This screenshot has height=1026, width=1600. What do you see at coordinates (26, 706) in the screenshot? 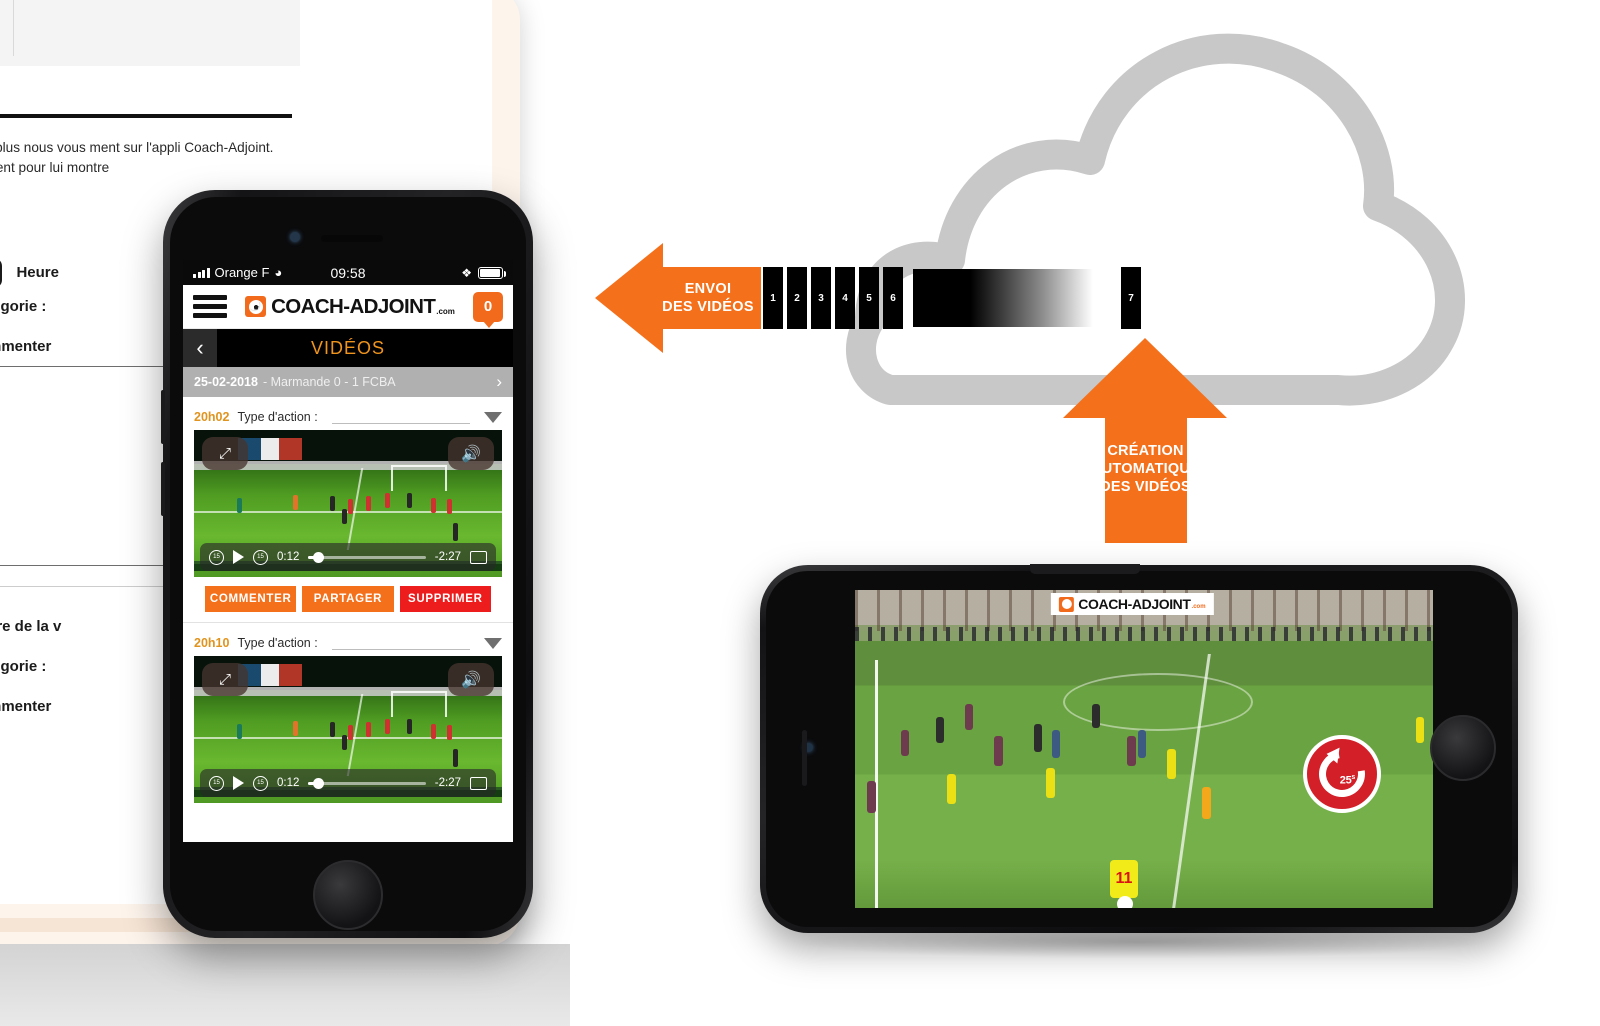
I see `comment2-label: Commenter` at bounding box center [26, 706].